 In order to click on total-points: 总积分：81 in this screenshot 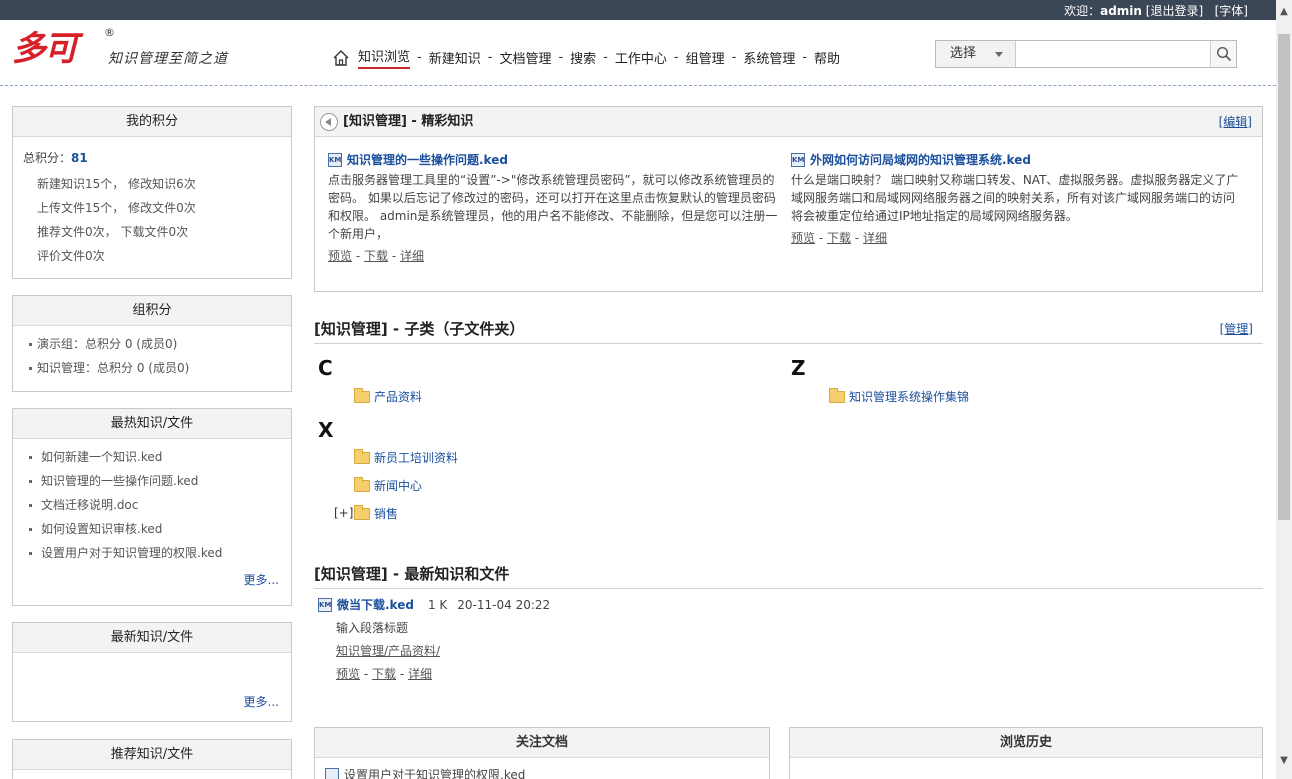, I will do `click(152, 157)`.